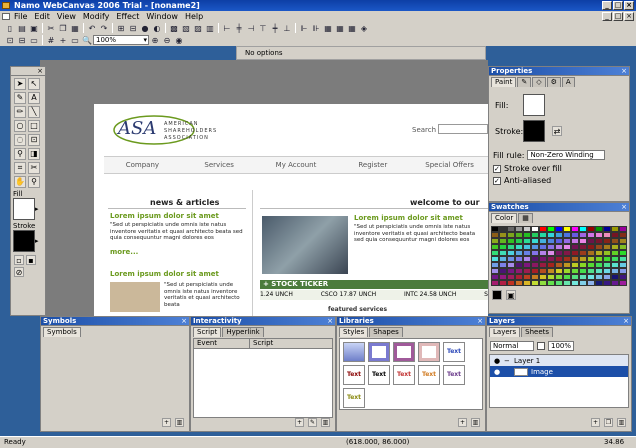 The image size is (636, 448). Describe the element at coordinates (20, 112) in the screenshot. I see `pencil-tool-icon: ✏` at that location.